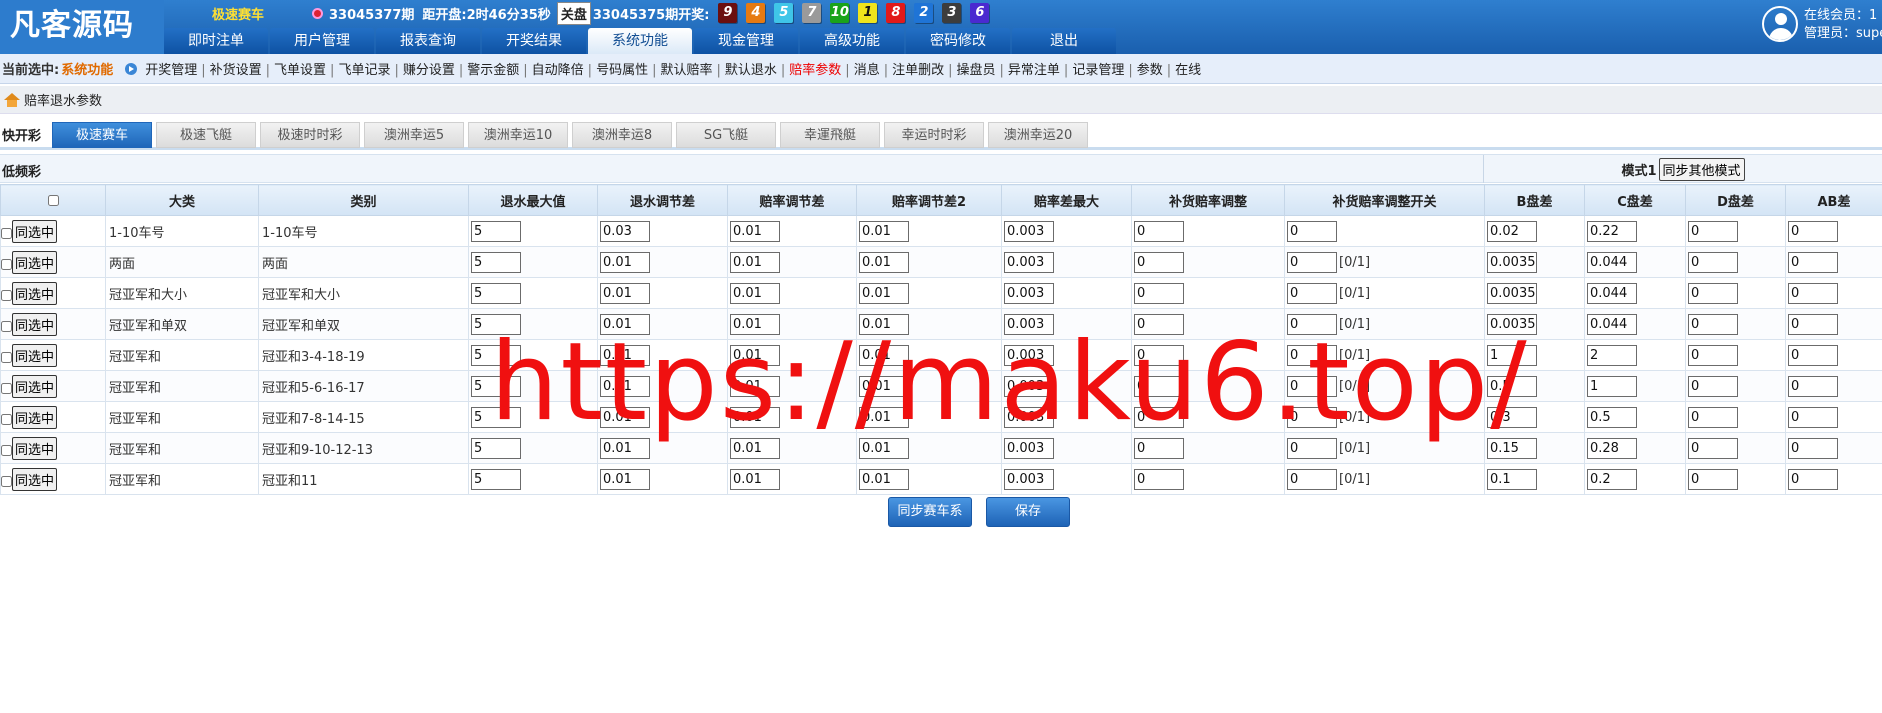 Image resolution: width=1882 pixels, height=713 pixels. Describe the element at coordinates (1028, 512) in the screenshot. I see `save-button: 保存` at that location.